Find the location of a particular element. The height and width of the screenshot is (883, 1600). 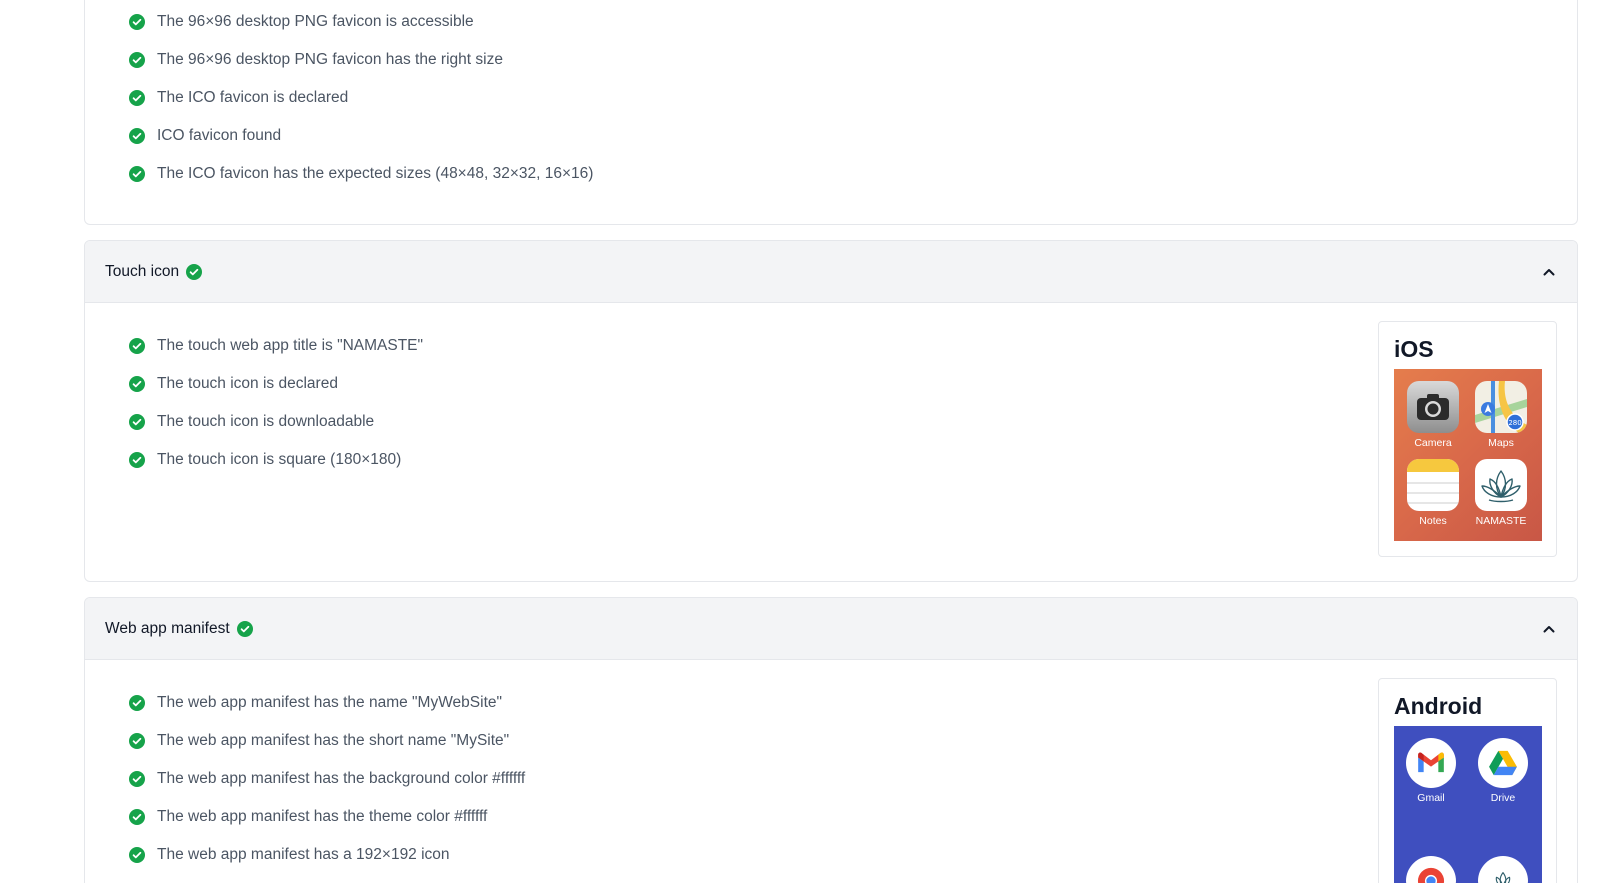

check-text: The web app manifest has a 192×192 icon is located at coordinates (303, 854).